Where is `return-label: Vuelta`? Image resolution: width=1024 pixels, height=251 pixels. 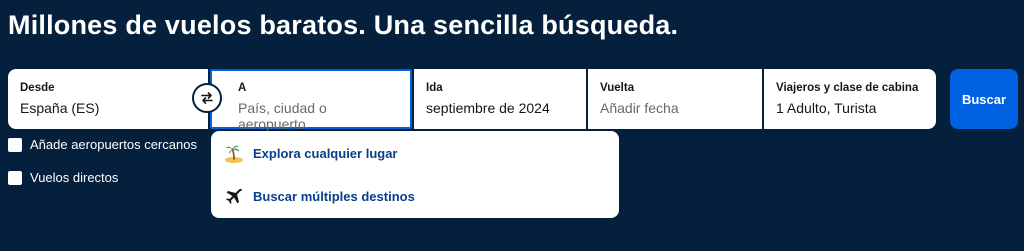
return-label: Vuelta is located at coordinates (617, 88).